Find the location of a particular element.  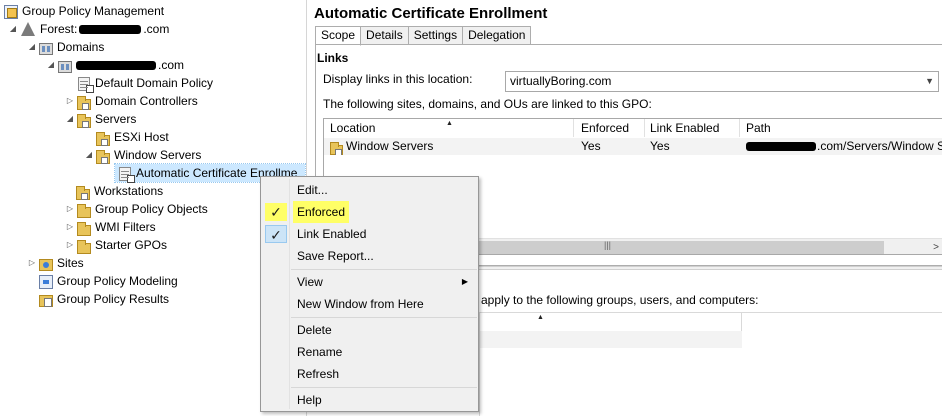

tree-item-workstations: Workstations is located at coordinates (118, 191).